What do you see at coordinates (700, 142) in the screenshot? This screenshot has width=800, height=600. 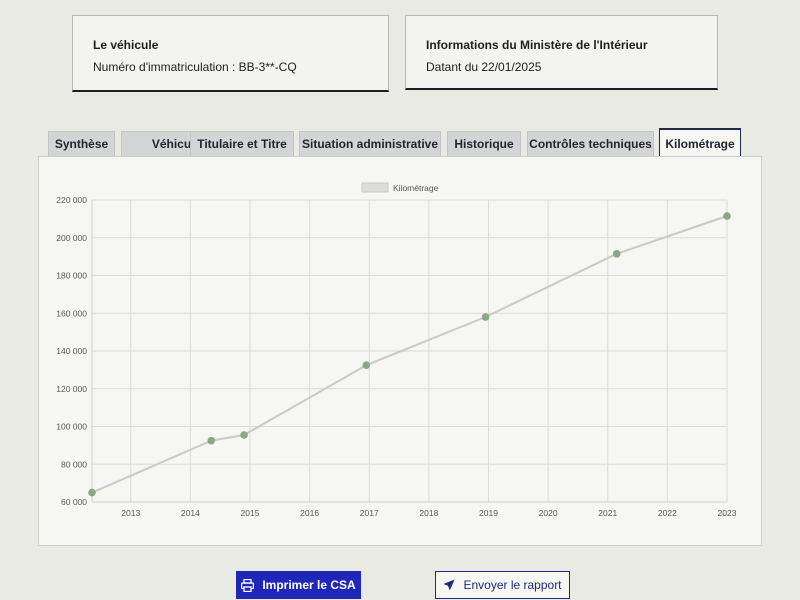 I see `tab-kilometrage: Kilométrage` at bounding box center [700, 142].